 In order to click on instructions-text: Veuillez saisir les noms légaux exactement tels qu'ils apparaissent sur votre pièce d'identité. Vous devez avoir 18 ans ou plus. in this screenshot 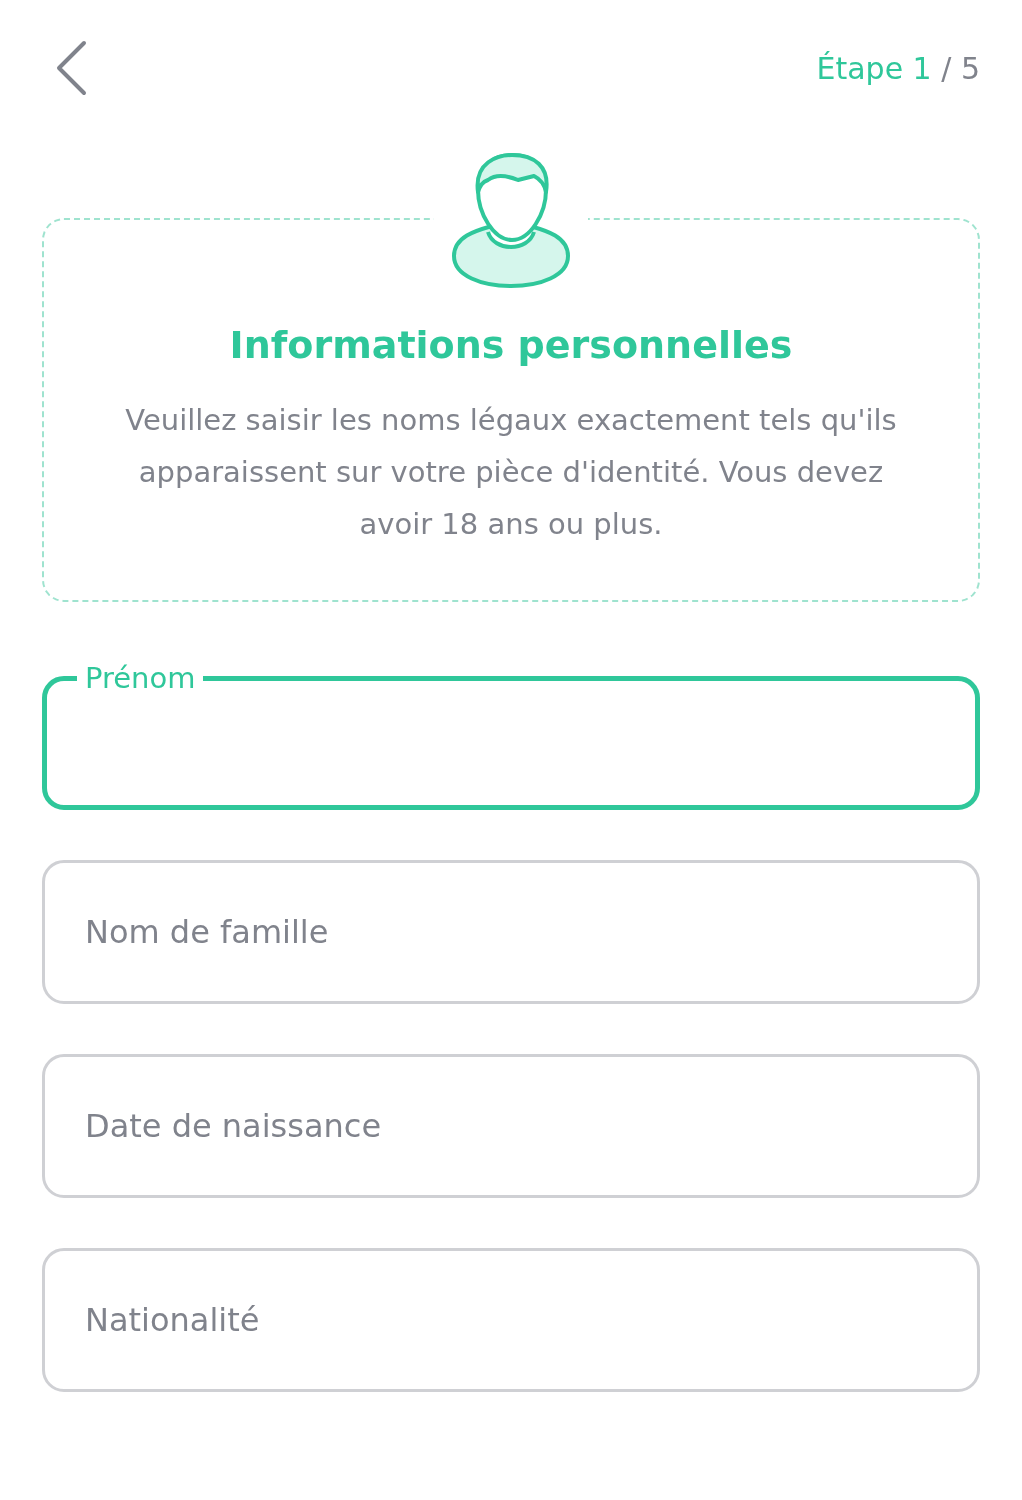, I will do `click(511, 472)`.